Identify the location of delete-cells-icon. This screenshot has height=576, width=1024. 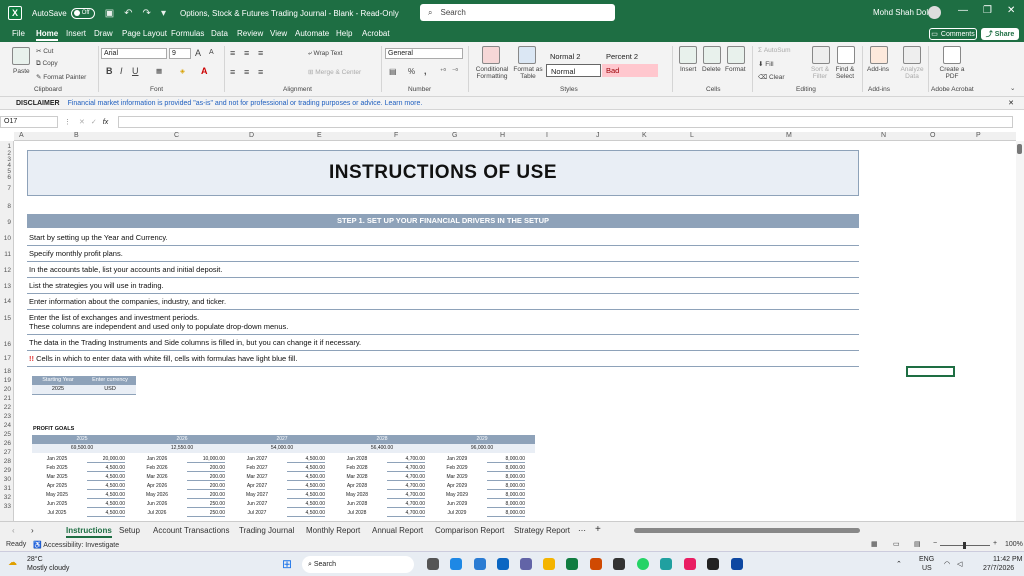
(712, 55).